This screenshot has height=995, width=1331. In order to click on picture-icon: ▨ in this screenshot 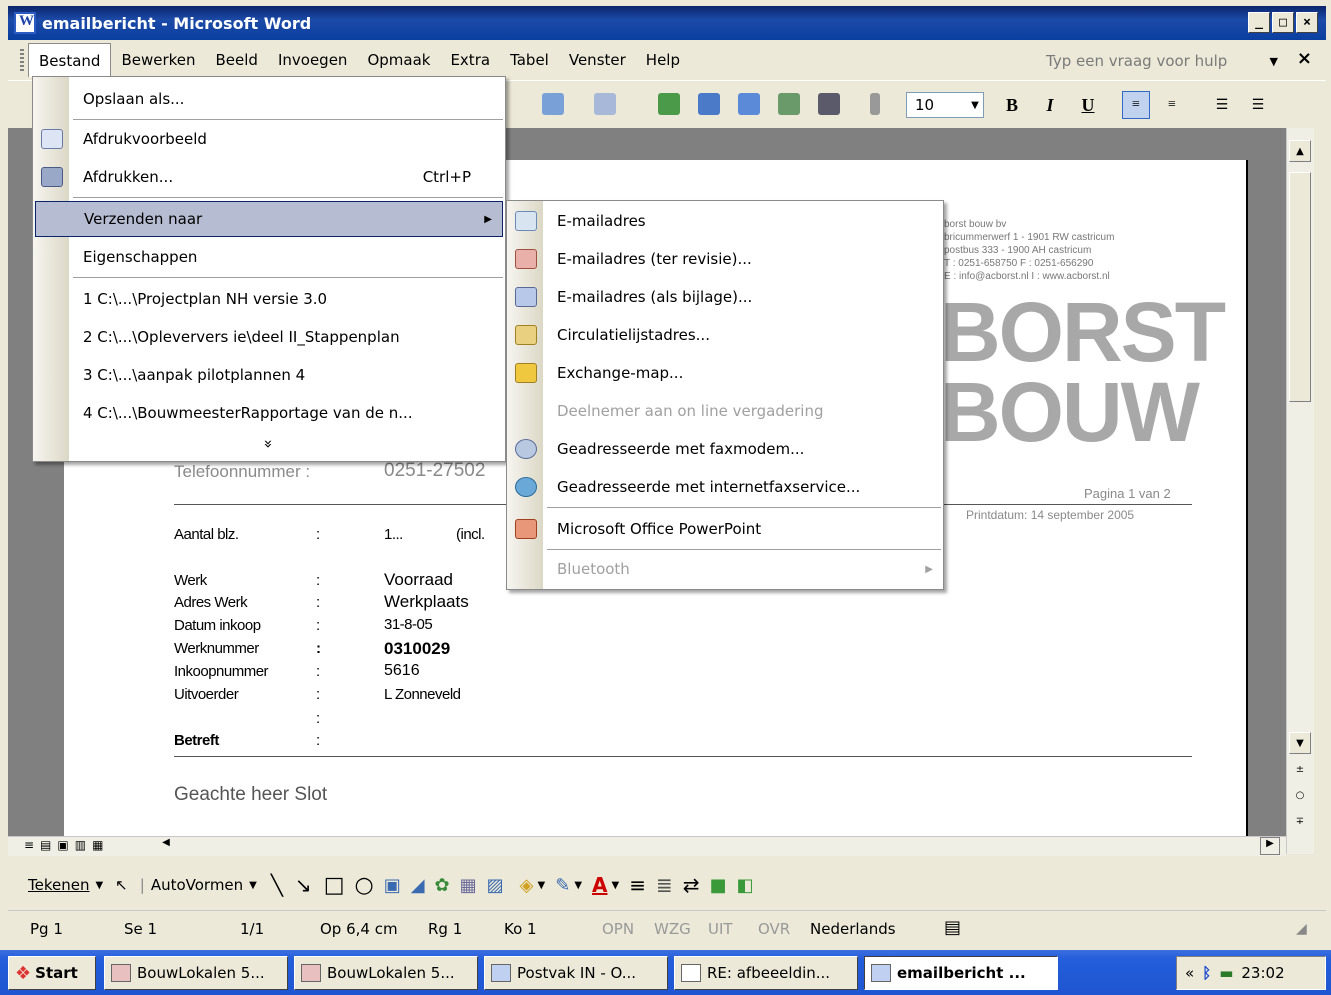, I will do `click(495, 885)`.